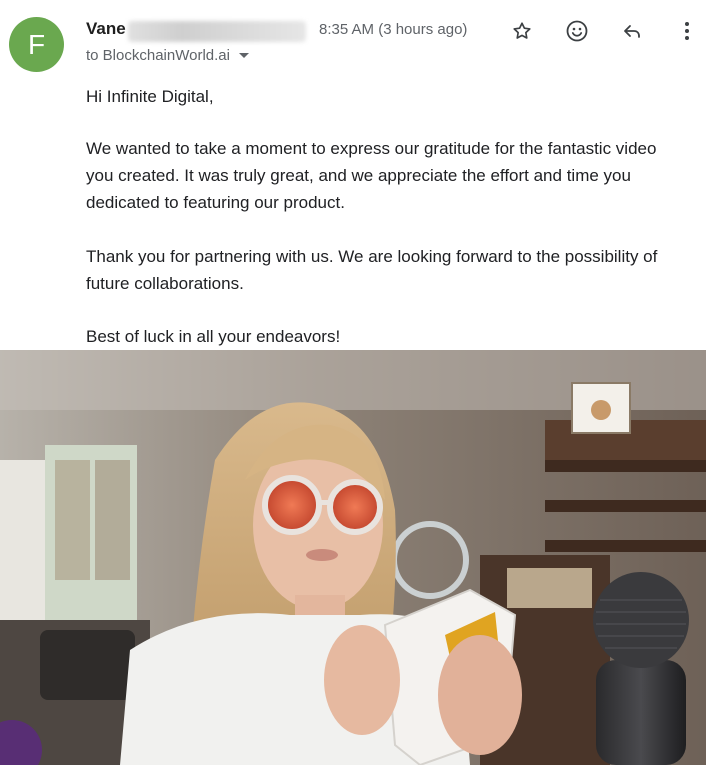 Image resolution: width=706 pixels, height=765 pixels. I want to click on emoji-icon, so click(577, 31).